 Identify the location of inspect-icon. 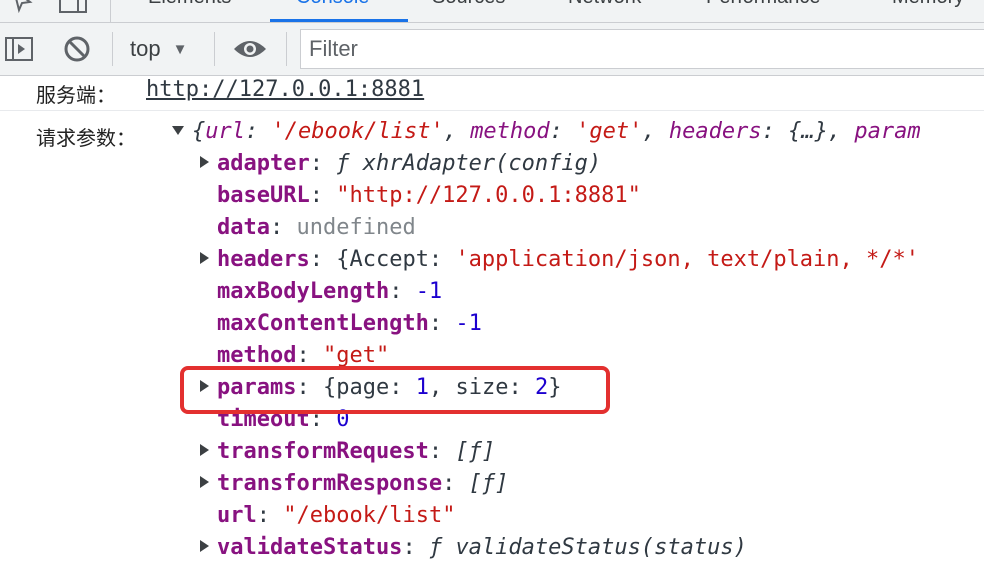
(22, 10).